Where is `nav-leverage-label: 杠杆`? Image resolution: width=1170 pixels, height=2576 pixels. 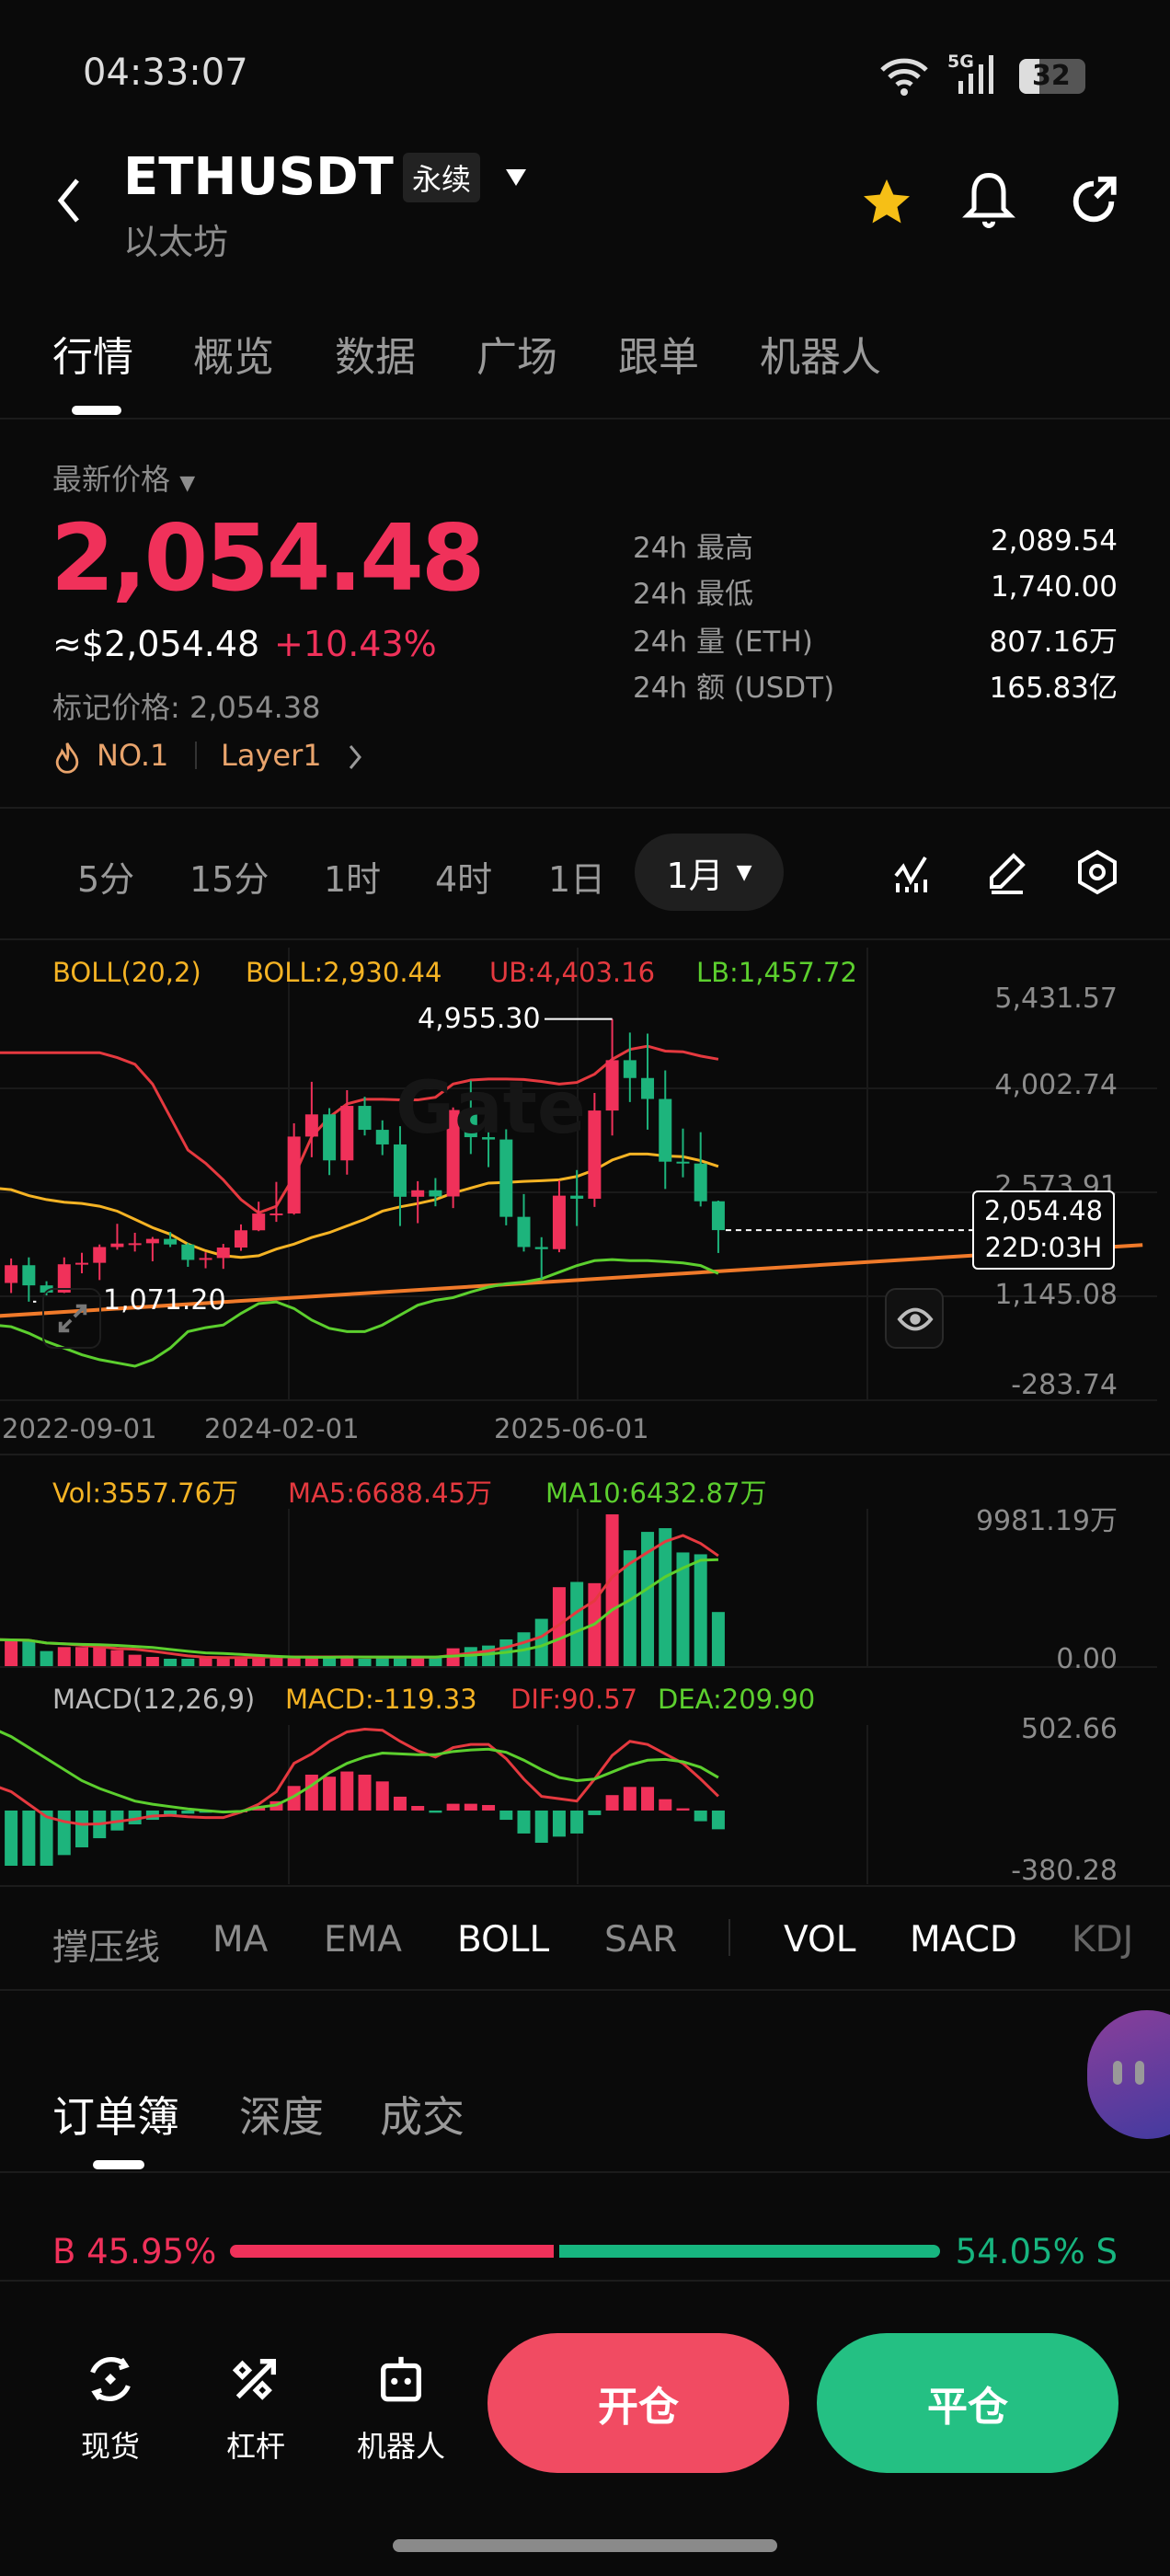
nav-leverage-label: 杠杆 is located at coordinates (255, 2446).